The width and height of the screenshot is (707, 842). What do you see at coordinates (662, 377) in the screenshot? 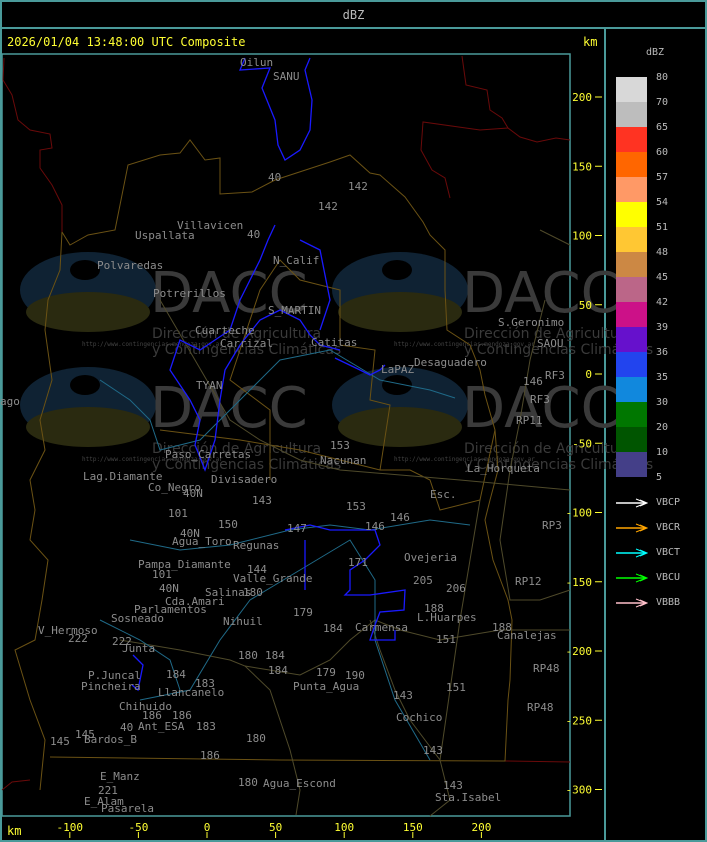
I see `legend-value: 35` at bounding box center [662, 377].